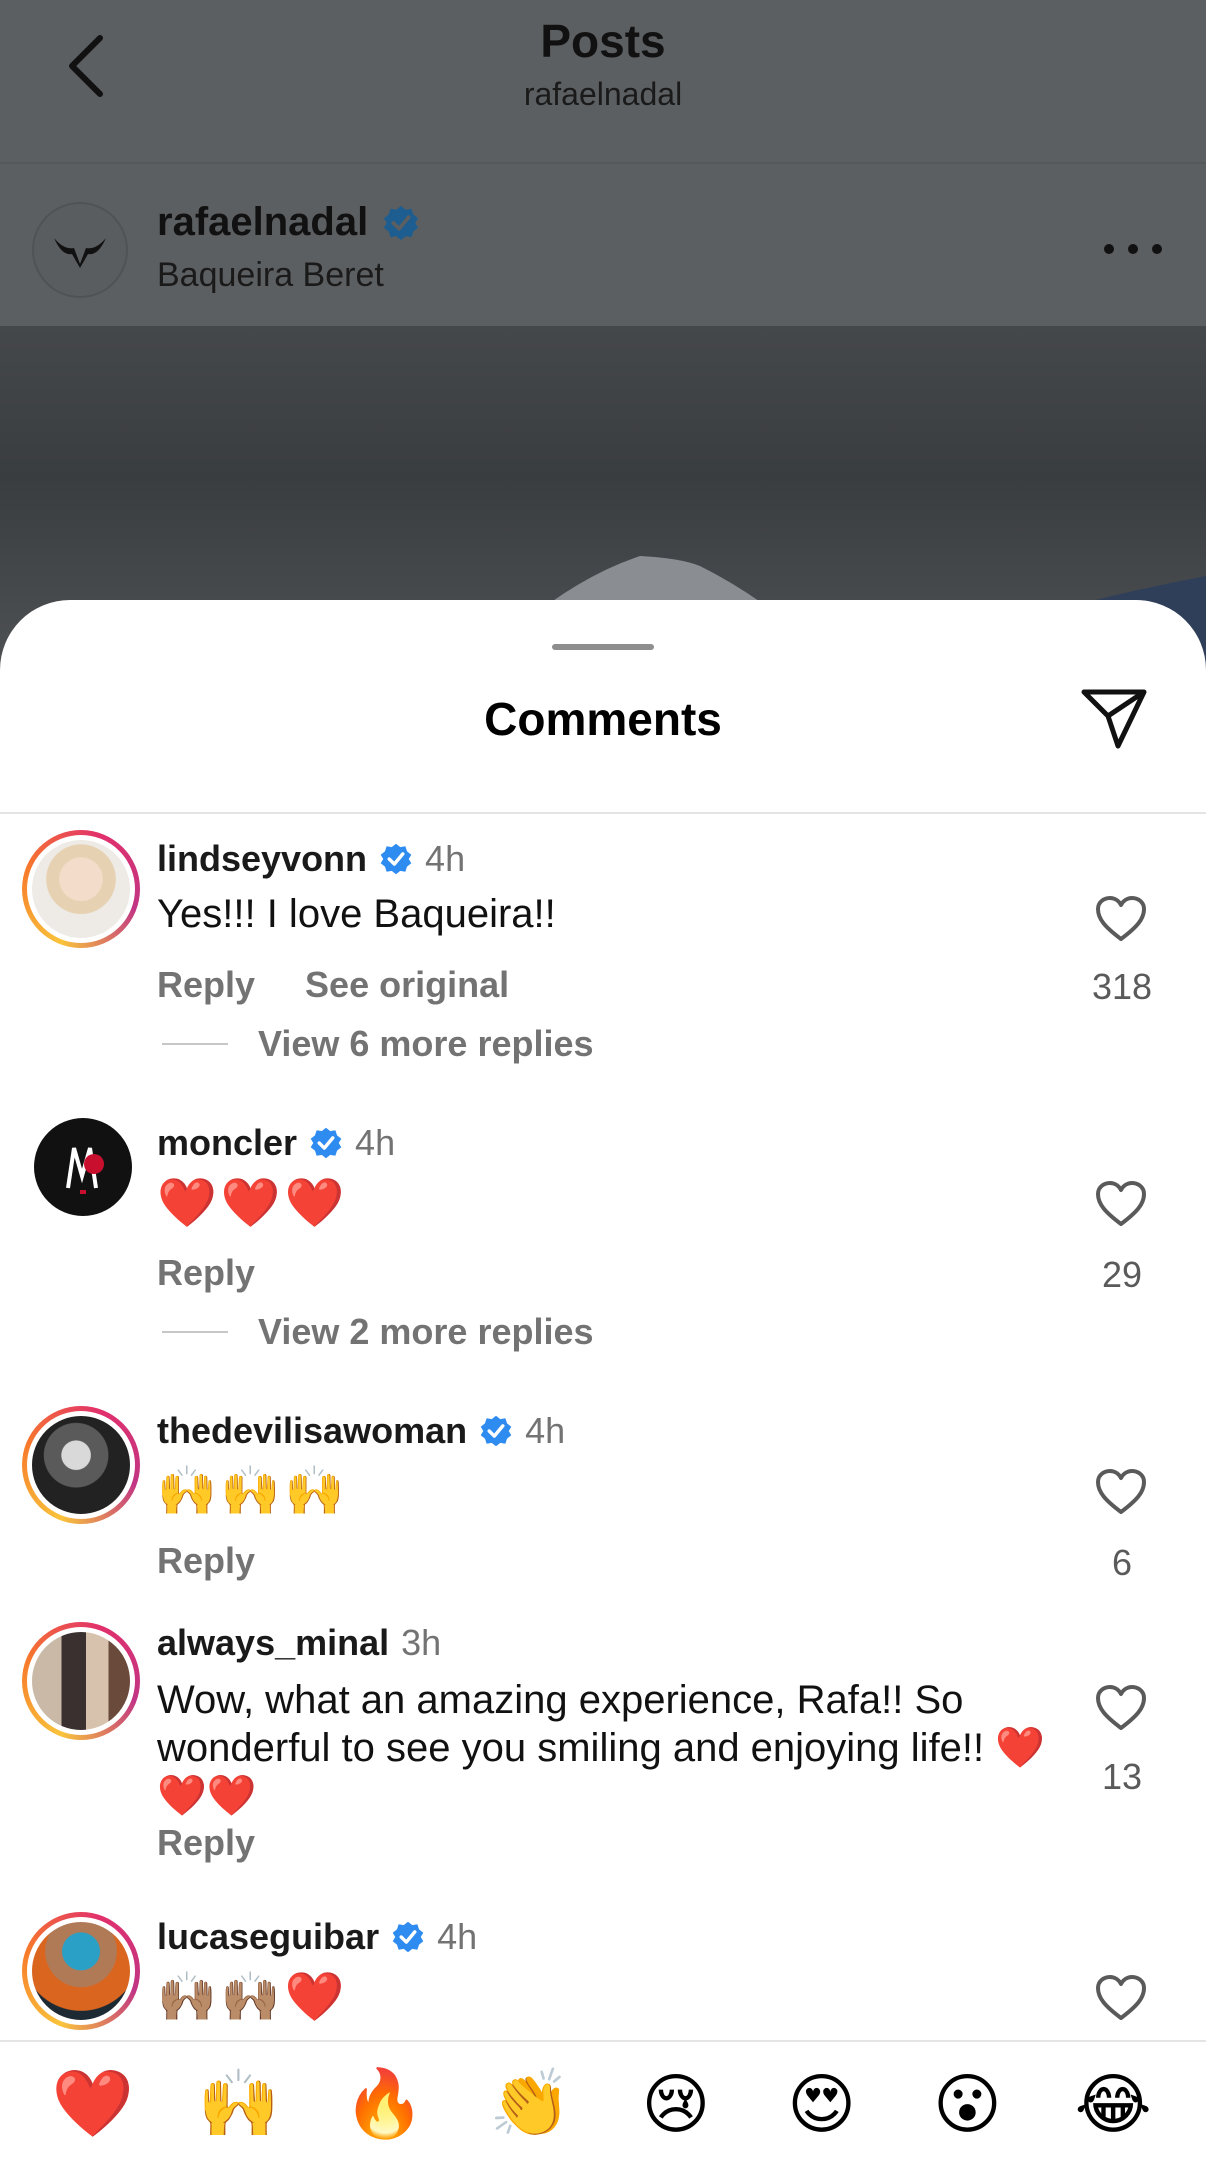 The width and height of the screenshot is (1206, 2166). What do you see at coordinates (253, 1203) in the screenshot?
I see `comment-text: ❤️❤️❤️` at bounding box center [253, 1203].